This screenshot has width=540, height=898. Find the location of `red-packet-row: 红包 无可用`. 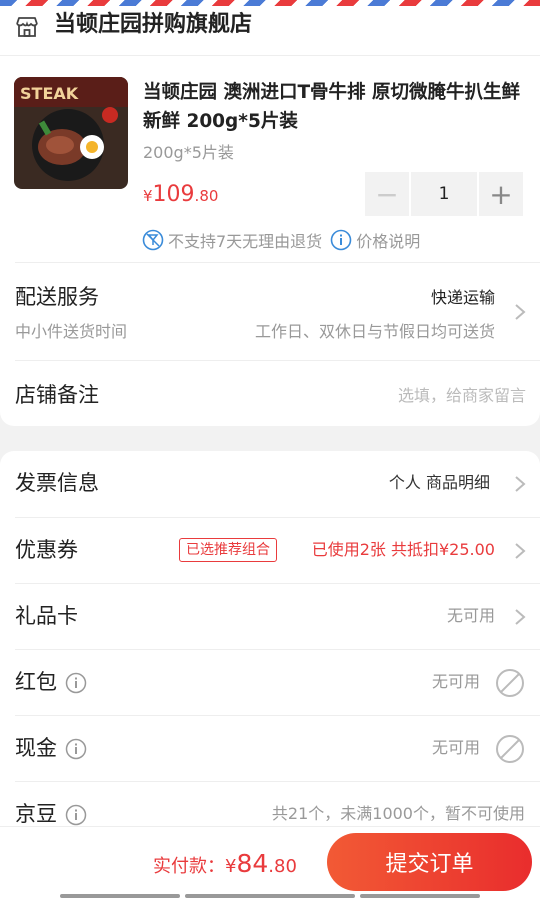

red-packet-row: 红包 无可用 is located at coordinates (277, 682).